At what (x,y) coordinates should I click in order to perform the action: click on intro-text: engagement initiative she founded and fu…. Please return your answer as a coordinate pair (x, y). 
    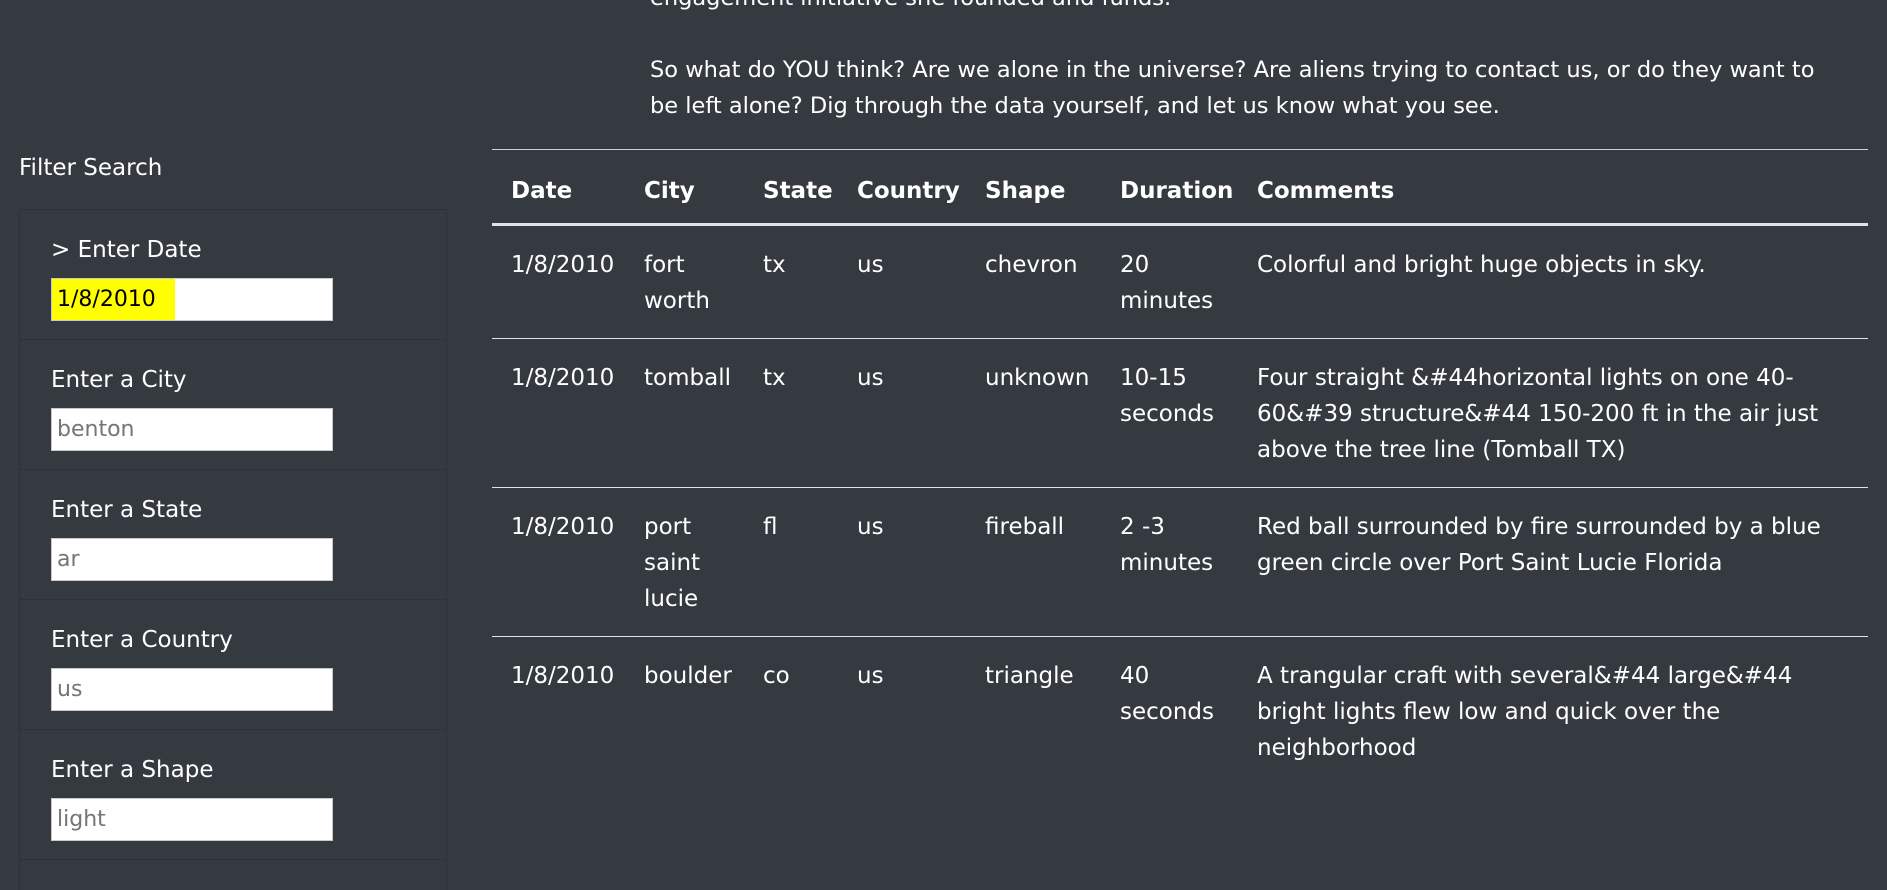
    Looking at the image, I should click on (1240, 62).